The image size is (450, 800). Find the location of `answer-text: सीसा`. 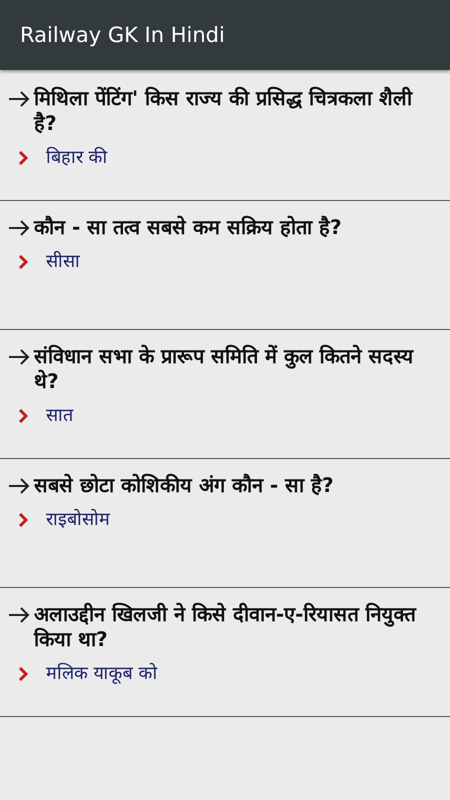

answer-text: सीसा is located at coordinates (63, 262).